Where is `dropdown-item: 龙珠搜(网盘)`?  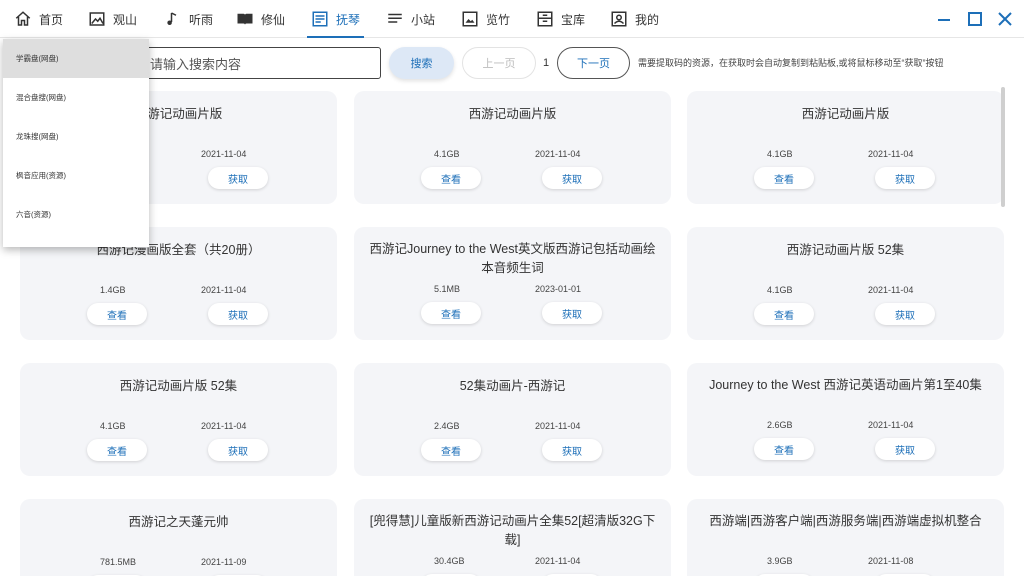
dropdown-item: 龙珠搜(网盘) is located at coordinates (76, 136).